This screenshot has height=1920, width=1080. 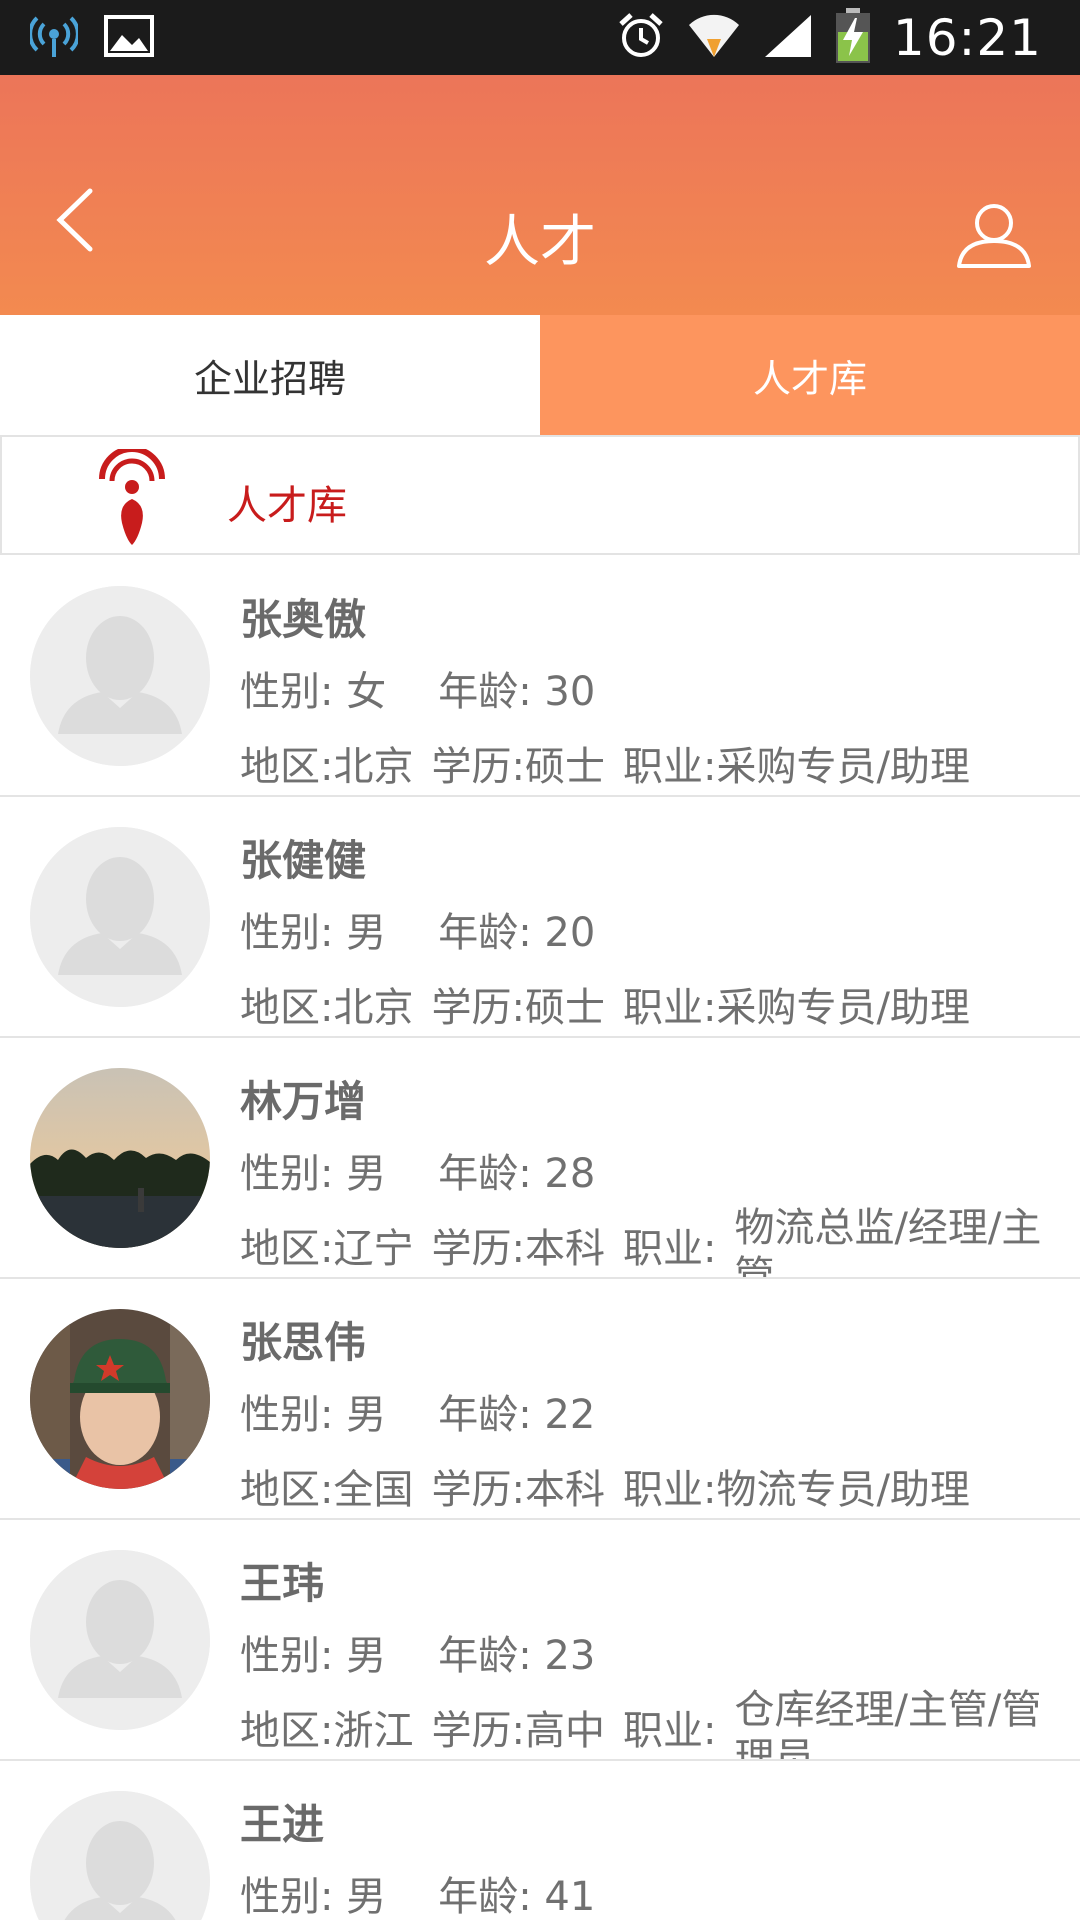 I want to click on candidate-age: 年龄: 30, so click(x=517, y=692).